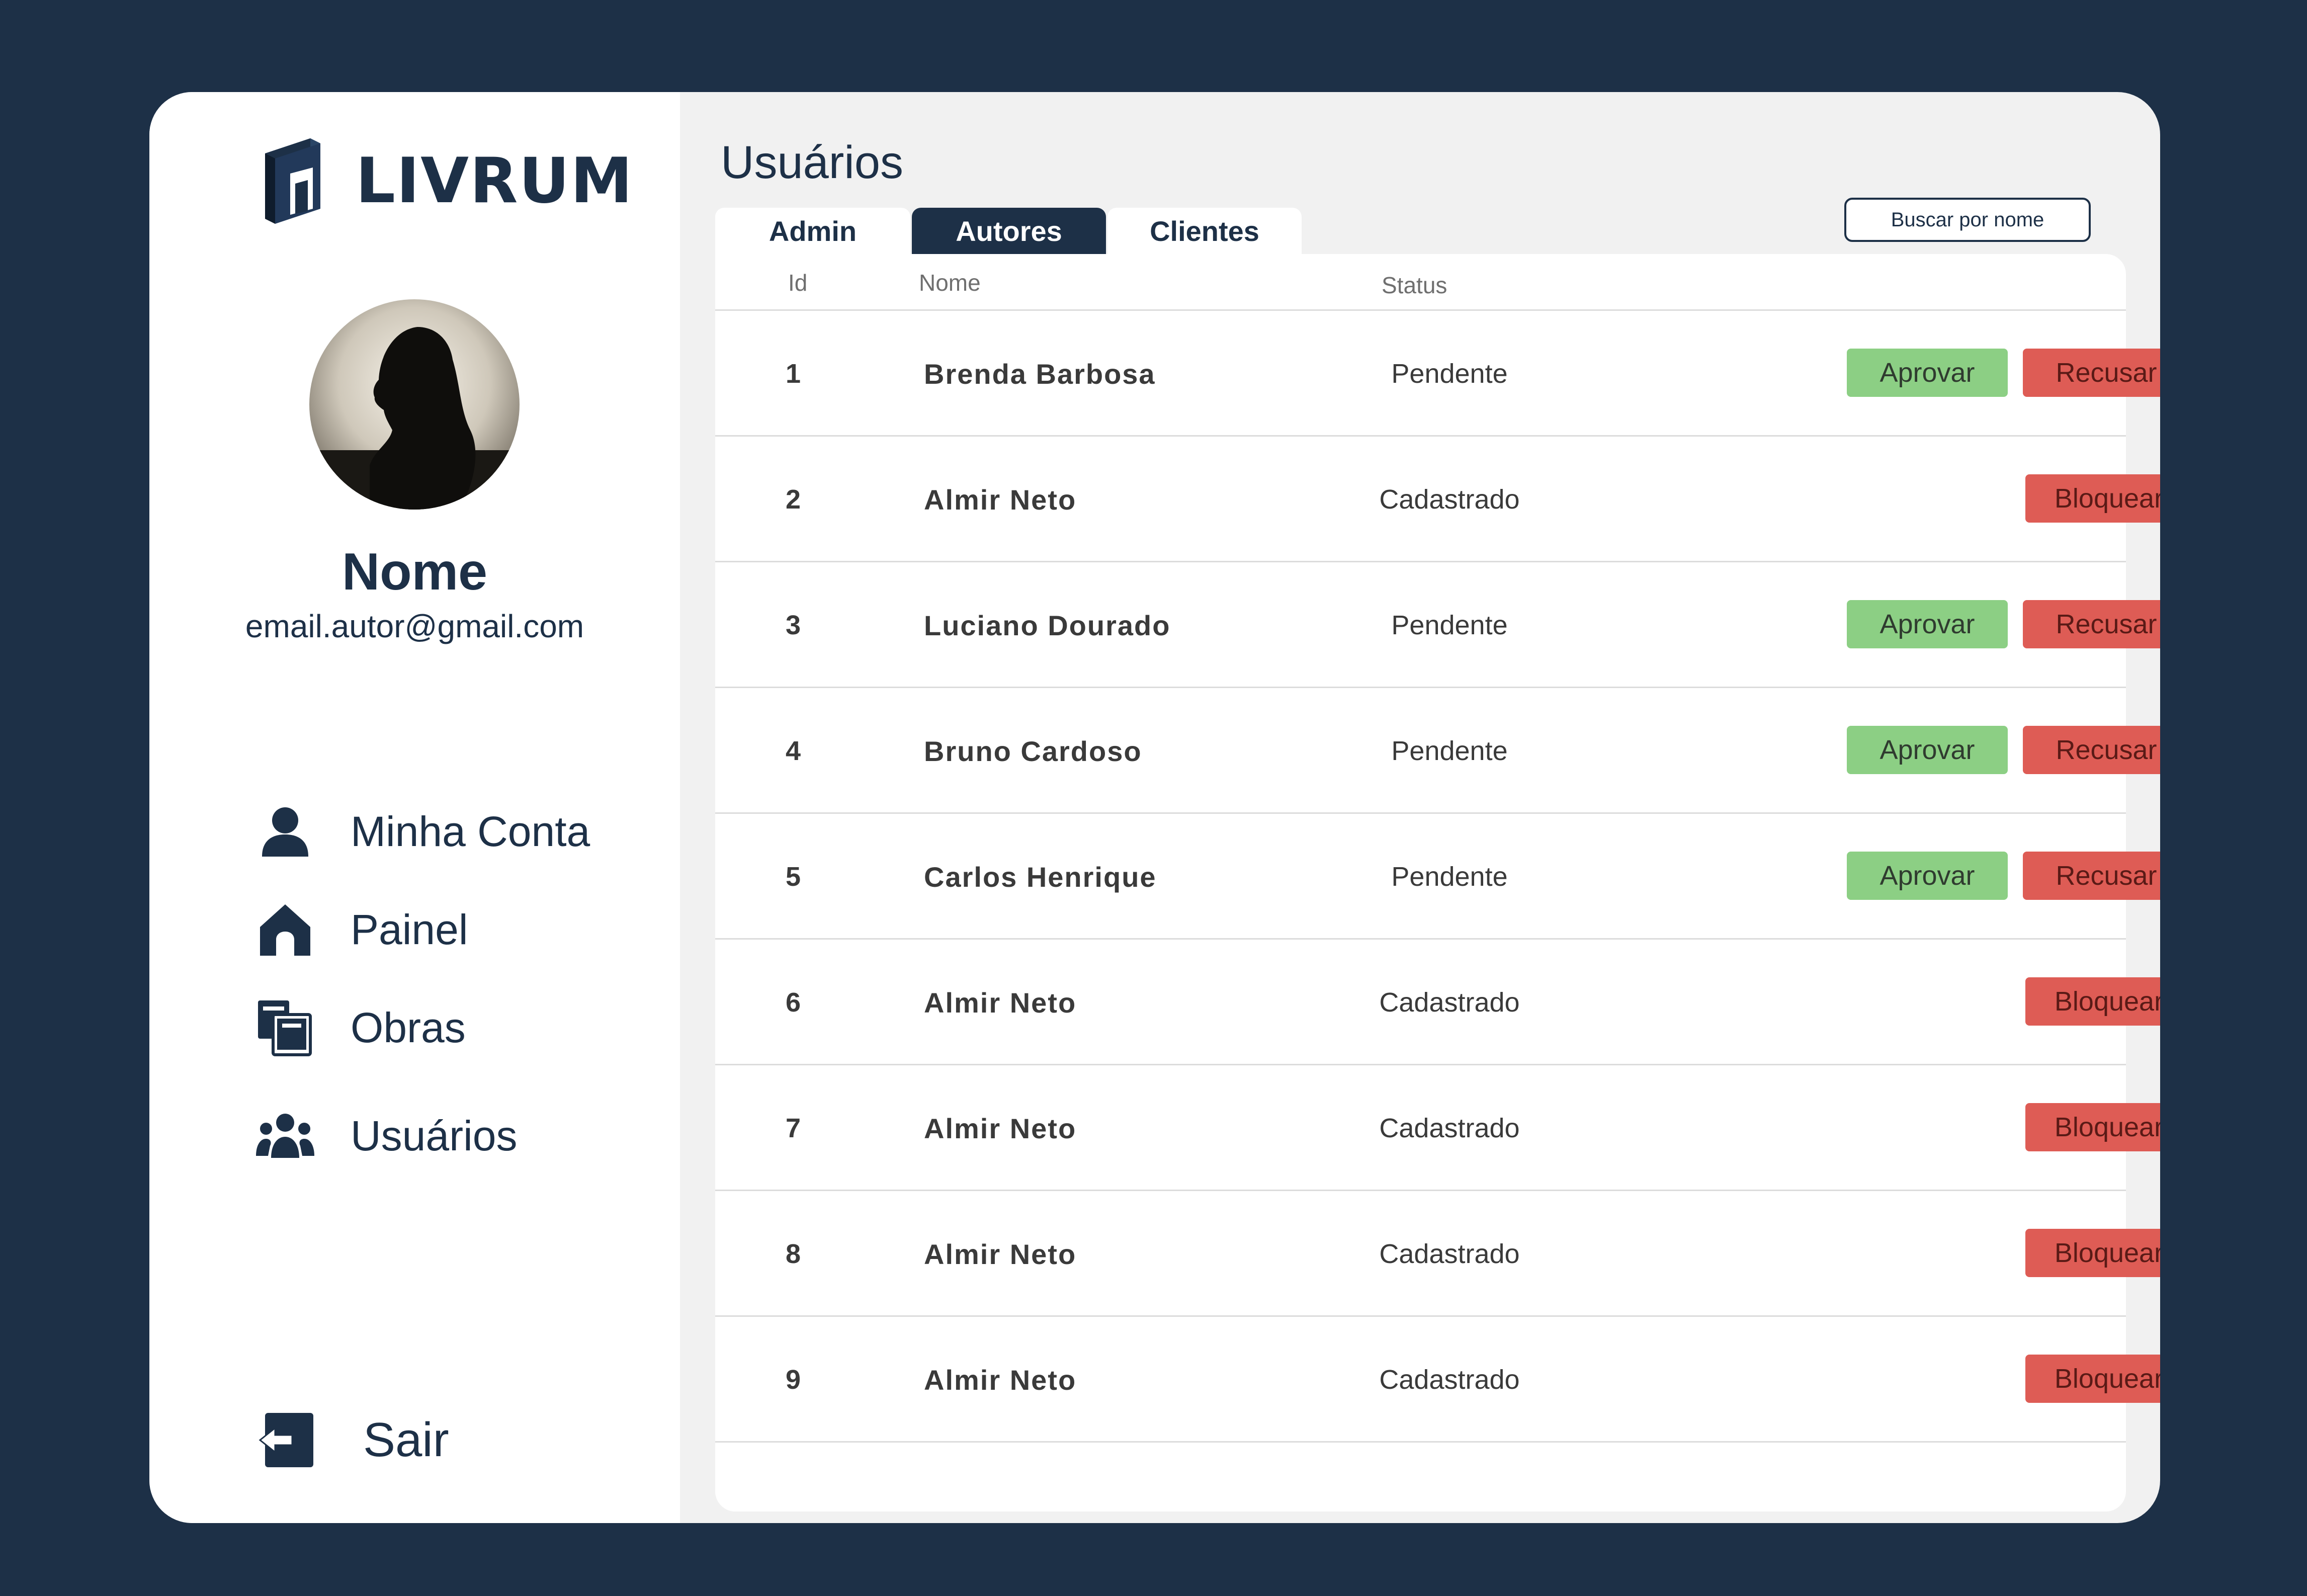 The height and width of the screenshot is (1596, 2307). I want to click on home-icon, so click(285, 929).